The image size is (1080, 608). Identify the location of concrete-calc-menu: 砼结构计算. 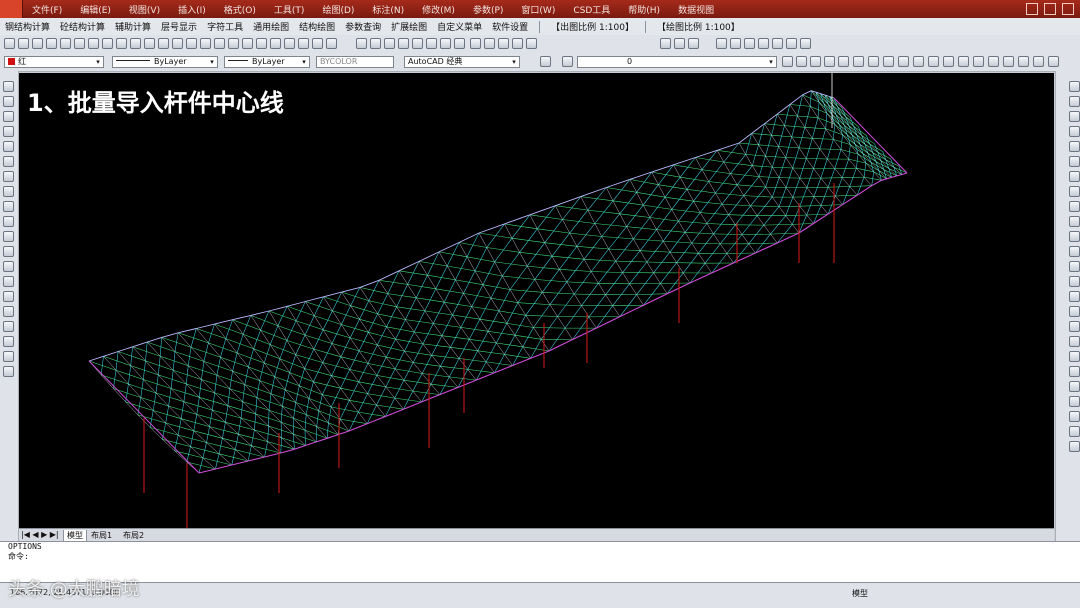
(82, 26).